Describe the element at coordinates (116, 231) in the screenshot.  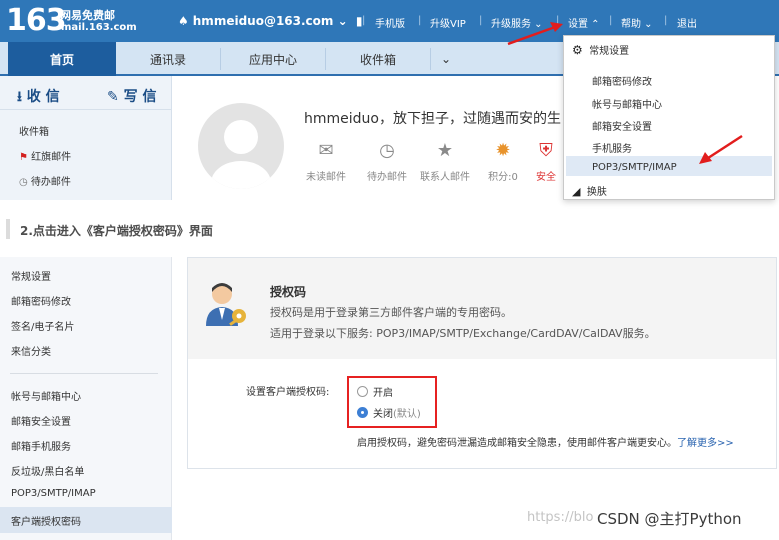
I see `step-heading: 2.点击进入《客户端授权密码》界面` at that location.